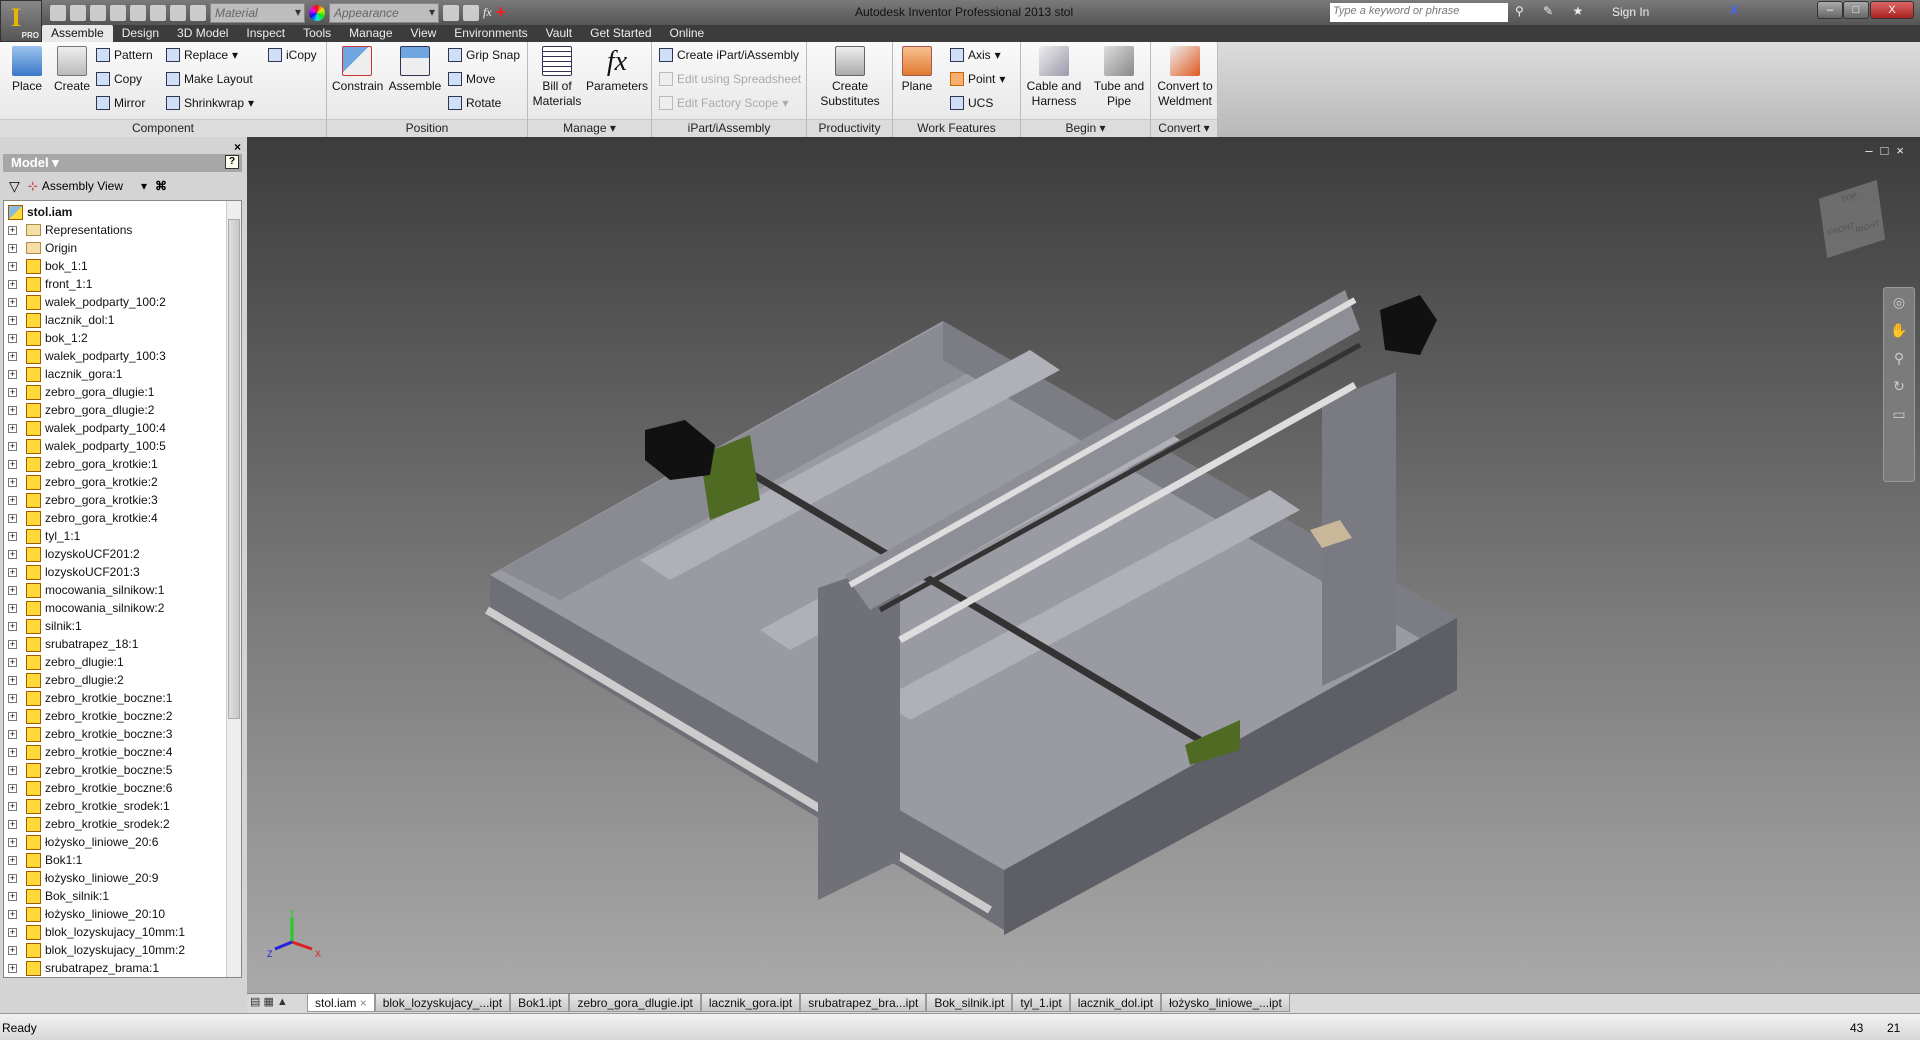 The width and height of the screenshot is (1920, 1040). What do you see at coordinates (1899, 330) in the screenshot?
I see `pan-icon: ✋` at bounding box center [1899, 330].